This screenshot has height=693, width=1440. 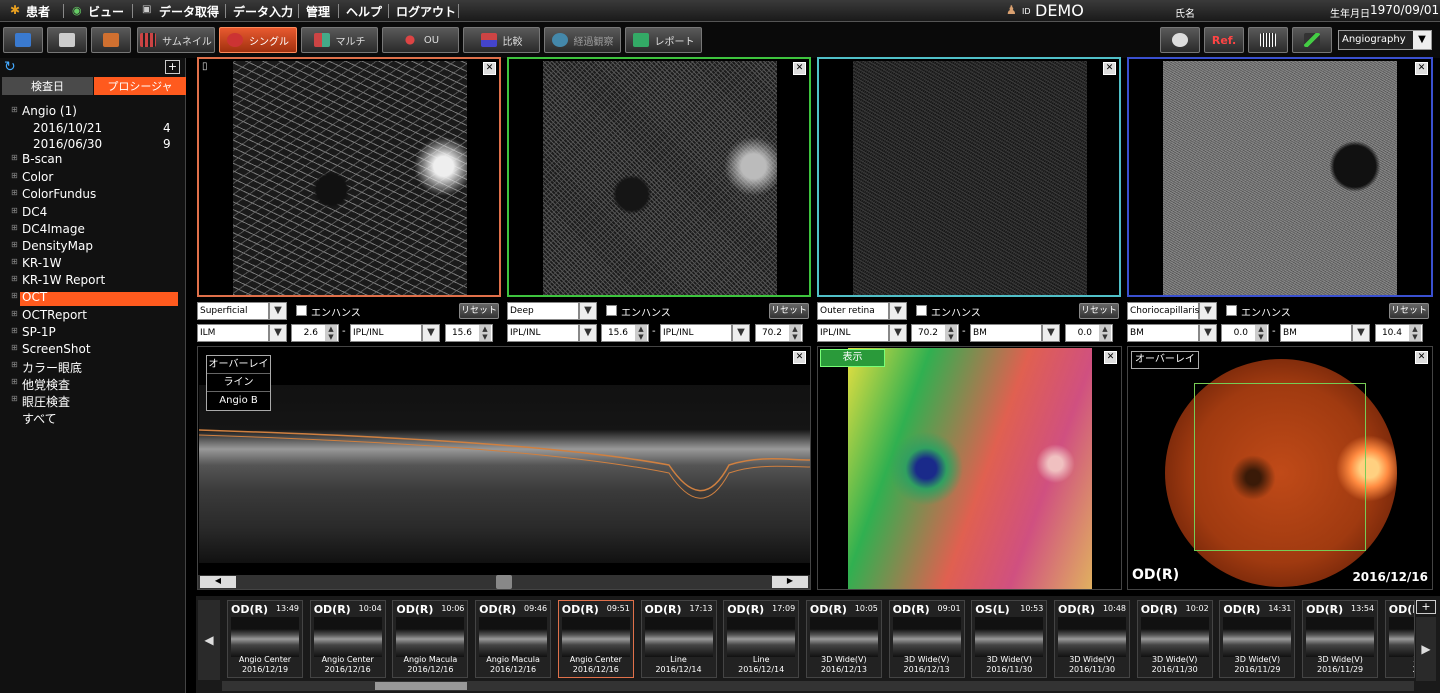 I want to click on show-button: 表示, so click(x=852, y=358).